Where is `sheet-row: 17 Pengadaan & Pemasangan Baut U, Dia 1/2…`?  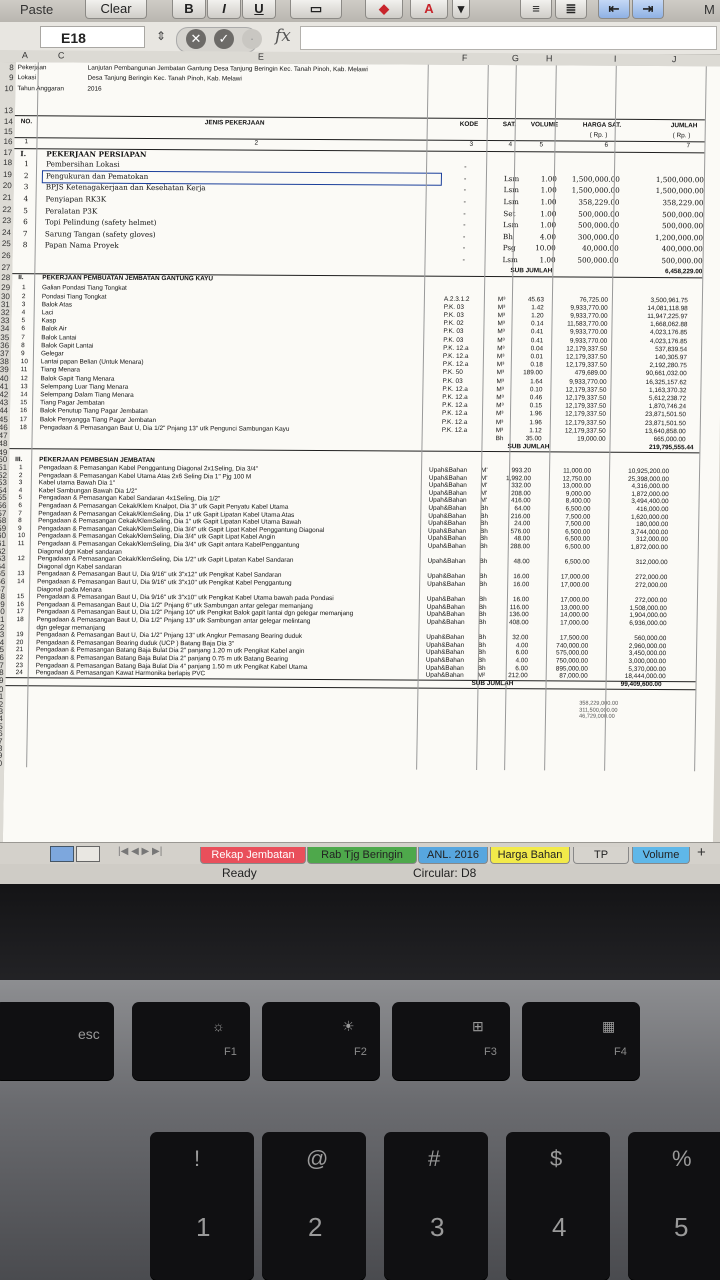 sheet-row: 17 Pengadaan & Pemasangan Baut U, Dia 1/2… is located at coordinates (362, 614).